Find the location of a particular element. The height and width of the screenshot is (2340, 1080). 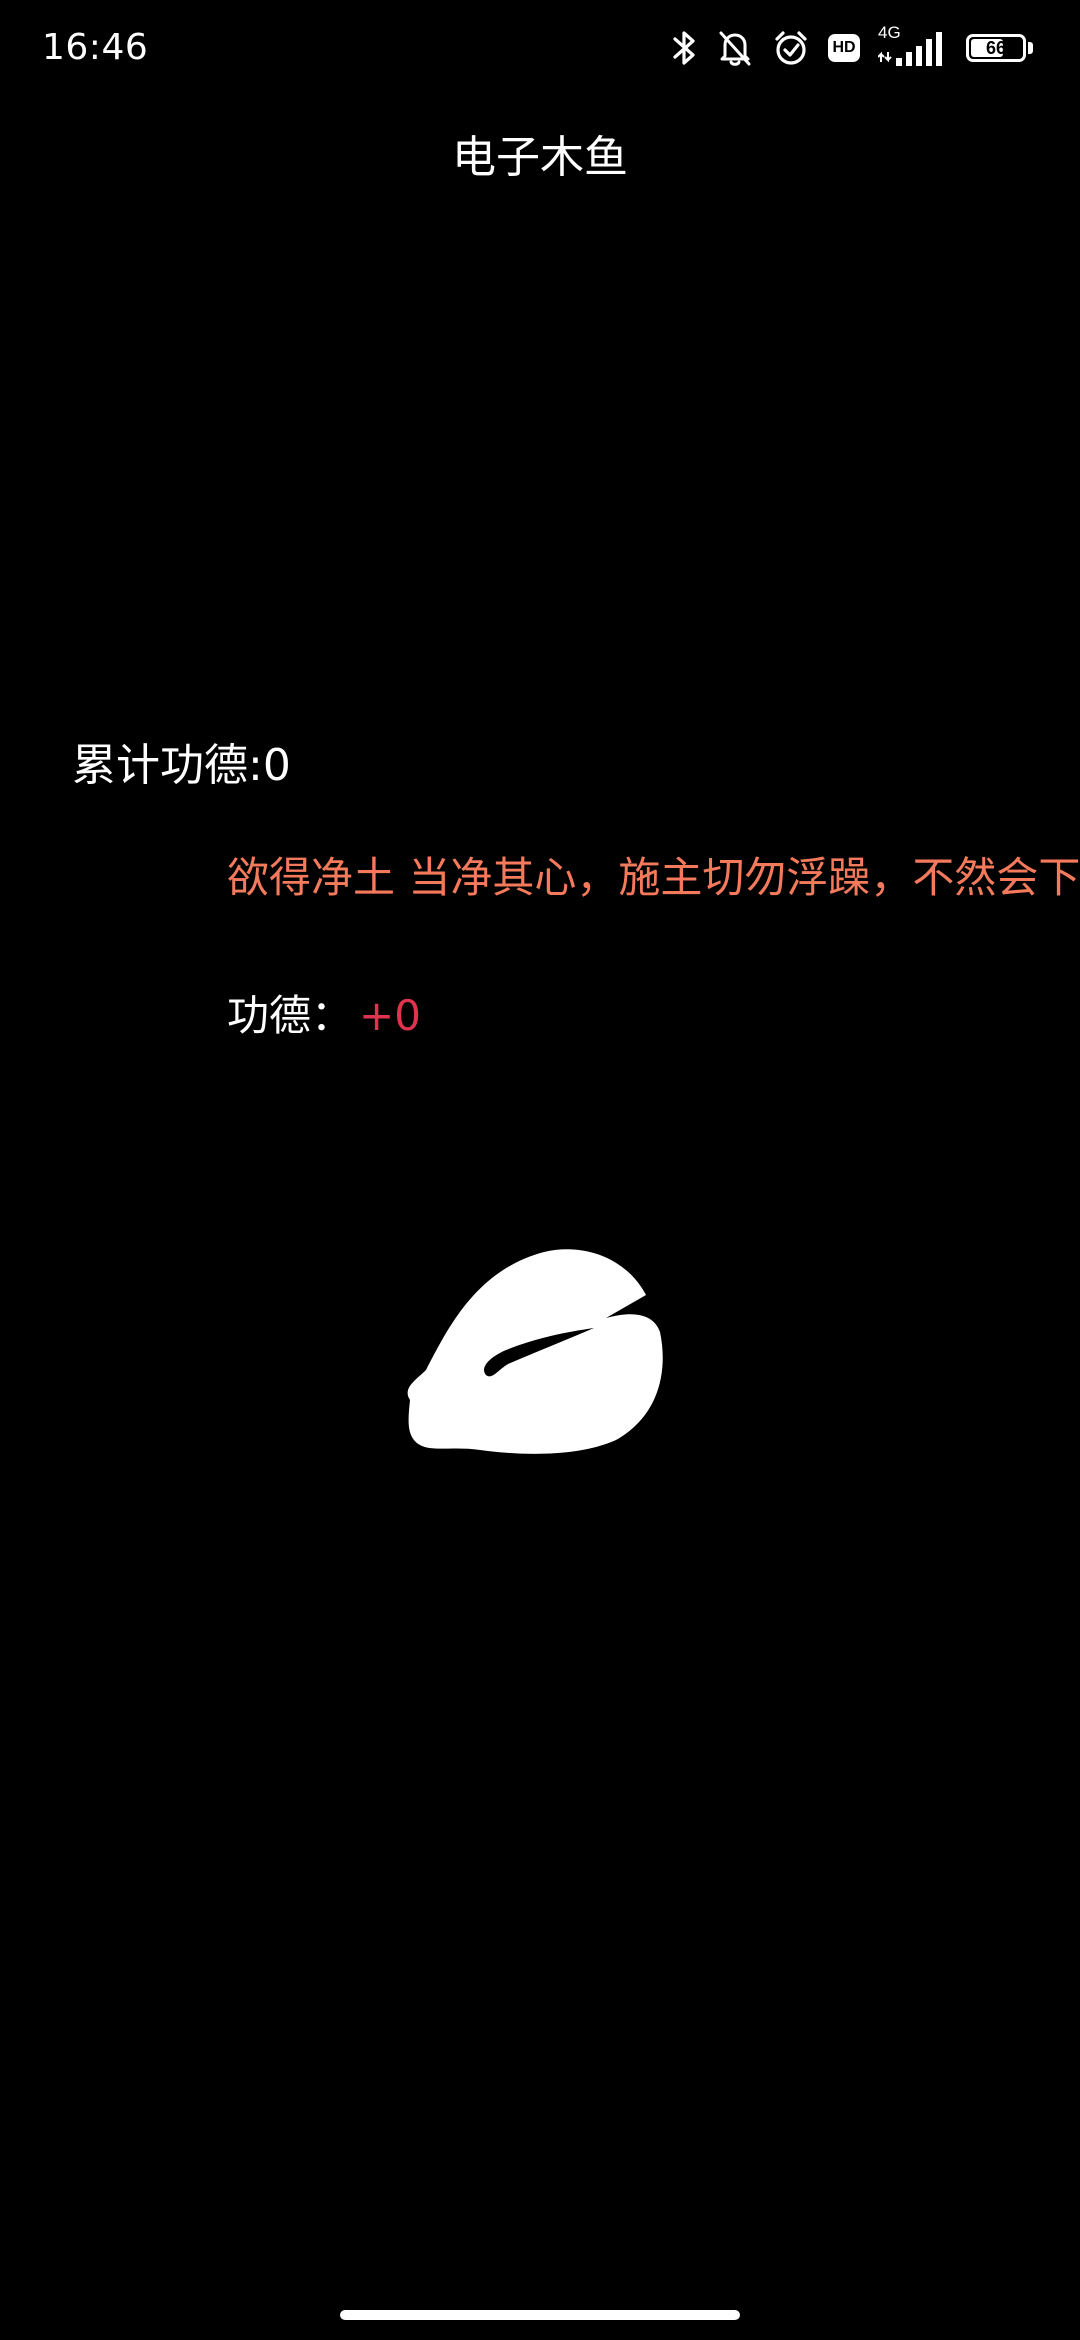

merit-value: +0 is located at coordinates (390, 1015).